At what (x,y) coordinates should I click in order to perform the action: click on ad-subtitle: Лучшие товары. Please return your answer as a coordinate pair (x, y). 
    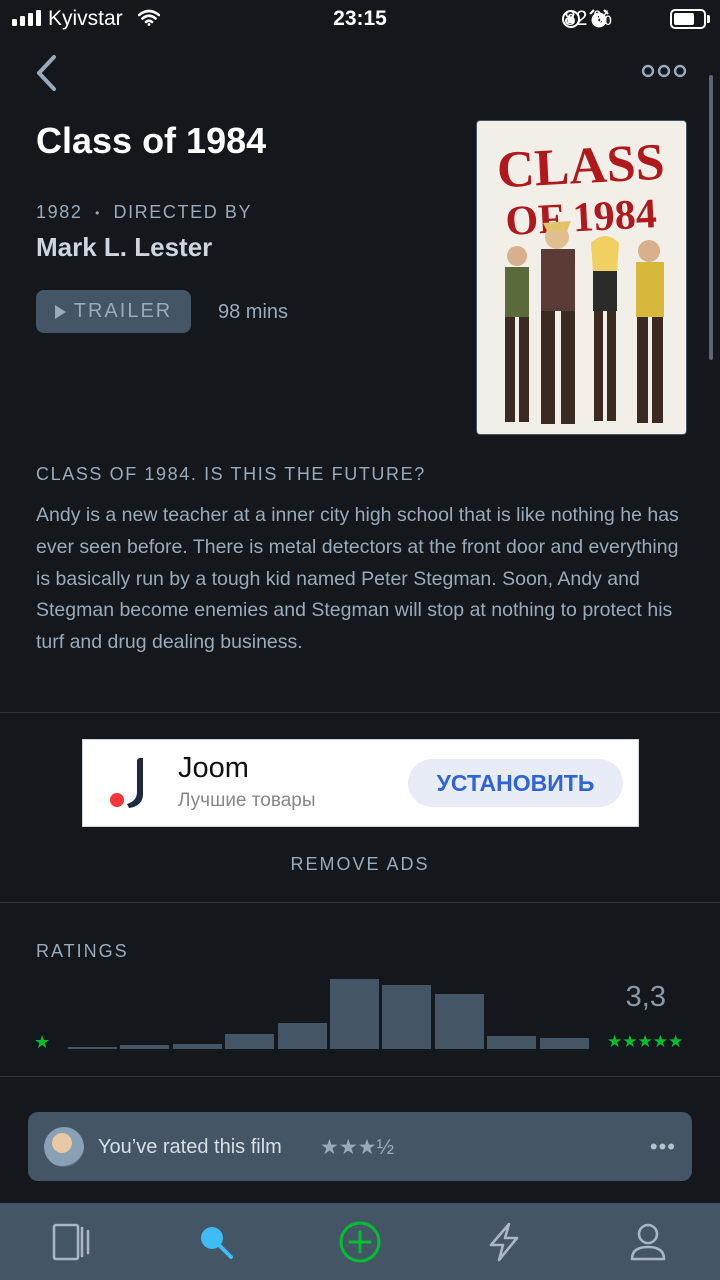
    Looking at the image, I should click on (247, 800).